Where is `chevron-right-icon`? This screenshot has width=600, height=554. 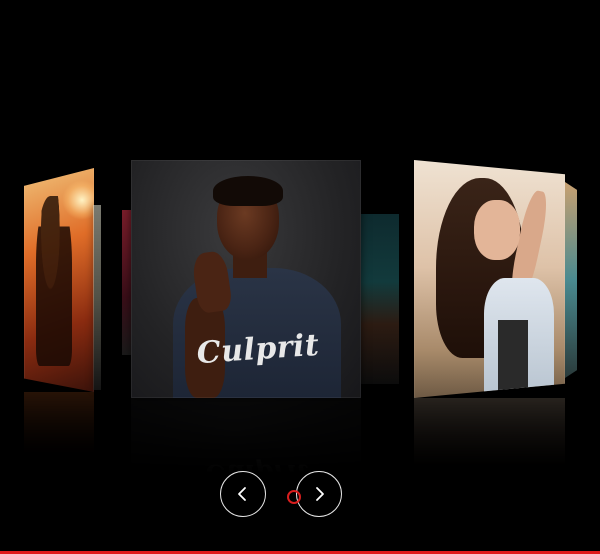
chevron-right-icon is located at coordinates (320, 494).